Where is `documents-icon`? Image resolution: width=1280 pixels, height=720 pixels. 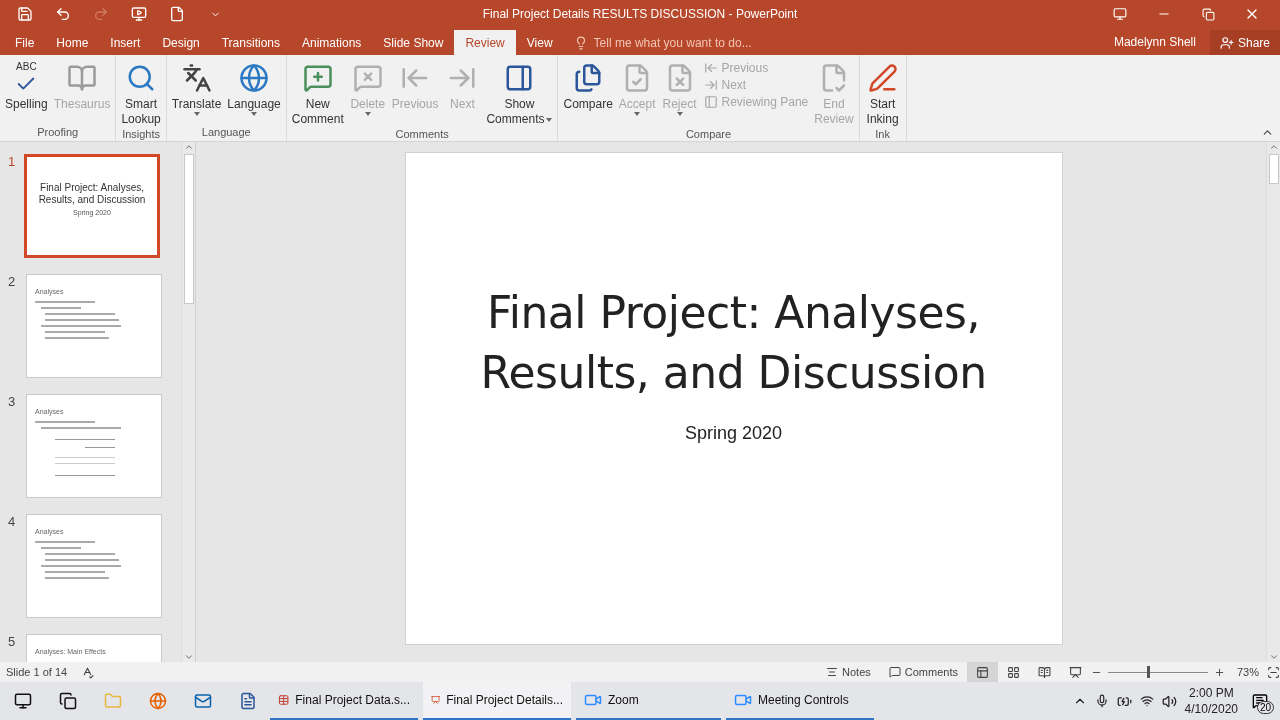
documents-icon is located at coordinates (588, 78).